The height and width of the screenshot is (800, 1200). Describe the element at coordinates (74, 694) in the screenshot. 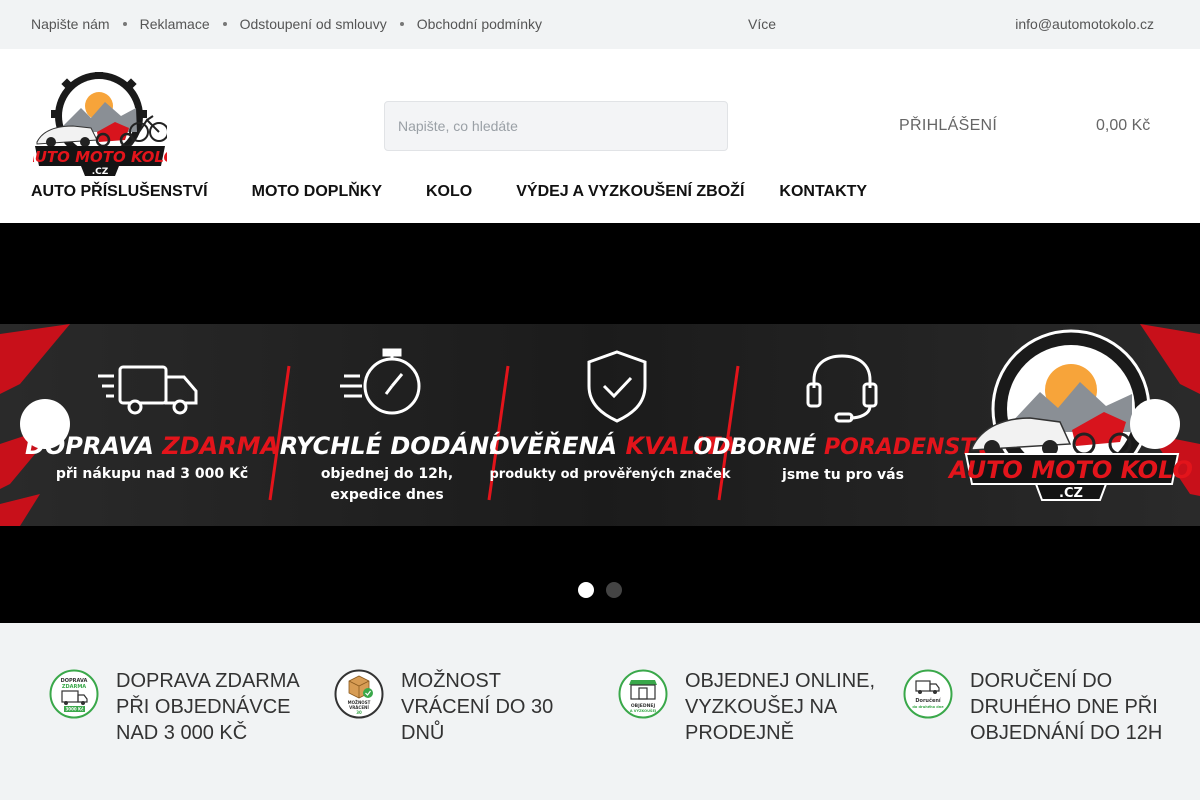

I see `free-shipping-icon: DOPRAVA ZDARMA 3000 Kč` at that location.